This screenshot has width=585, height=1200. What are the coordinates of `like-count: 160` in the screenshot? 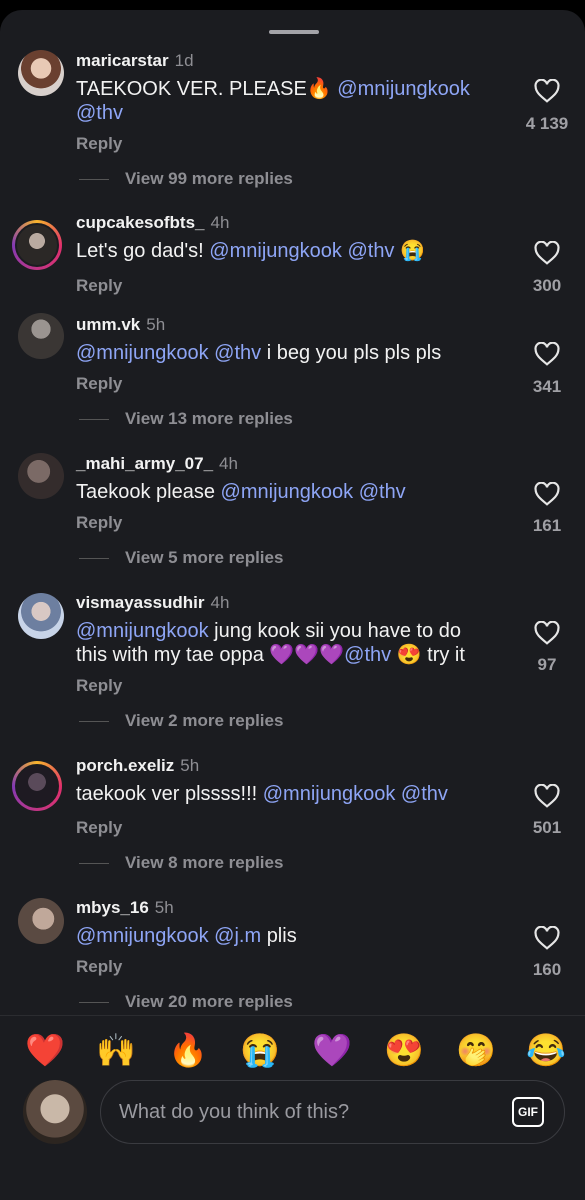 It's located at (547, 969).